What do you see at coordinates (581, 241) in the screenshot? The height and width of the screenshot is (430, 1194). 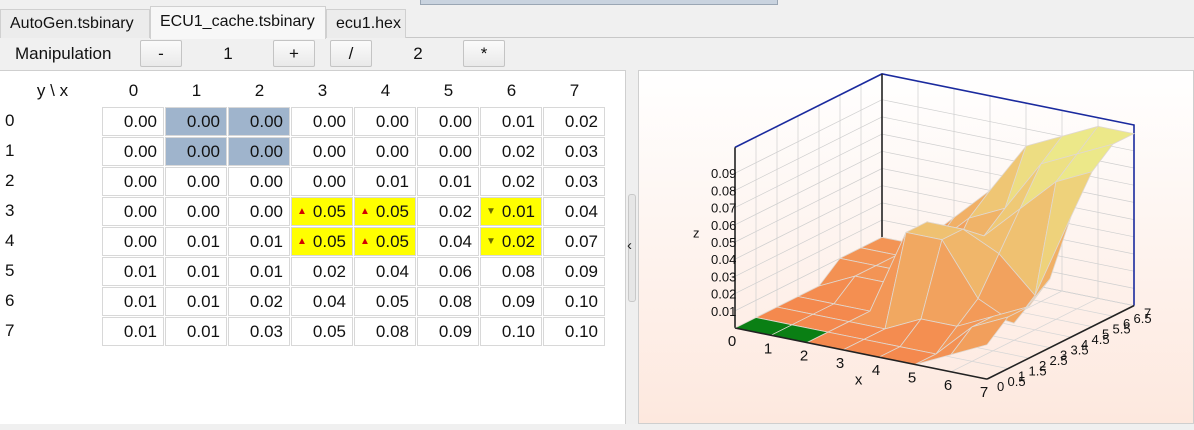 I see `cell-value: 0.07` at bounding box center [581, 241].